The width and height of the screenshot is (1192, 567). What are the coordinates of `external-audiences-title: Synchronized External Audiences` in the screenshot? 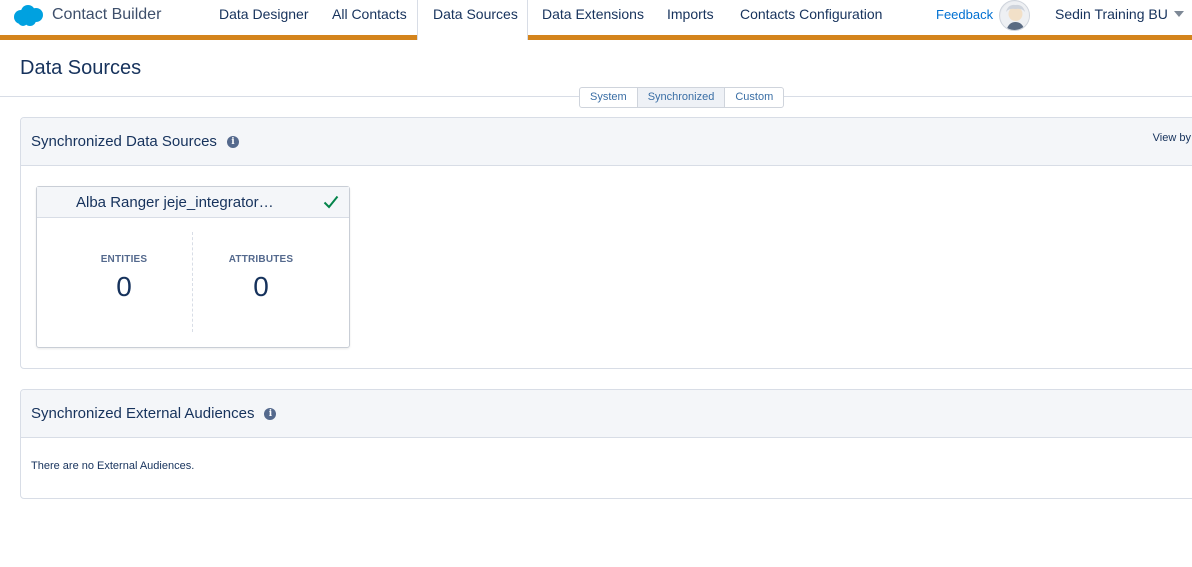 It's located at (143, 413).